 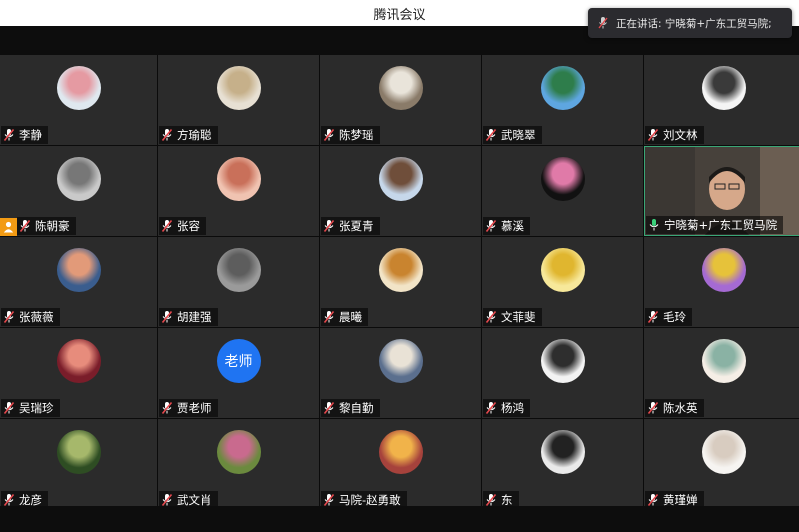 I want to click on speaking-text: 正在讲话: 宁晓菊+广东工贸马院;, so click(x=694, y=23).